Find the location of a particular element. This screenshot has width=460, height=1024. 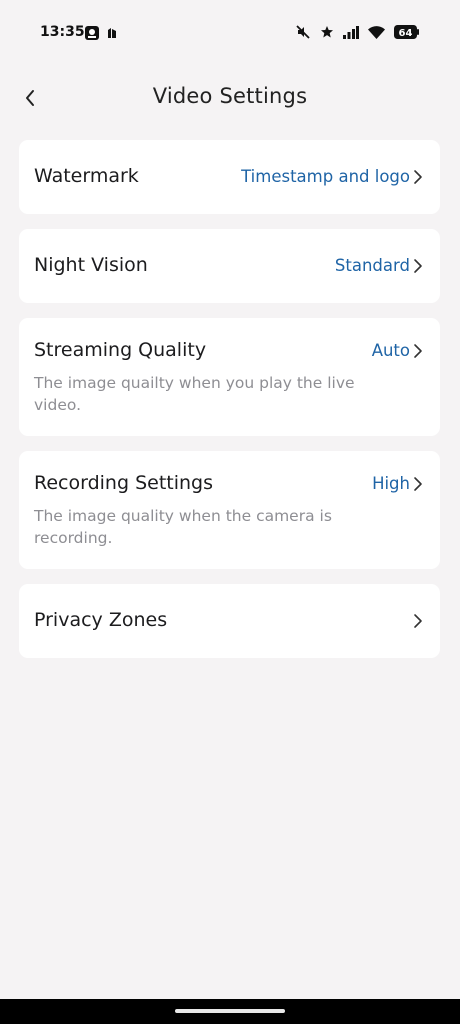

status-time: 13:35 is located at coordinates (62, 32).